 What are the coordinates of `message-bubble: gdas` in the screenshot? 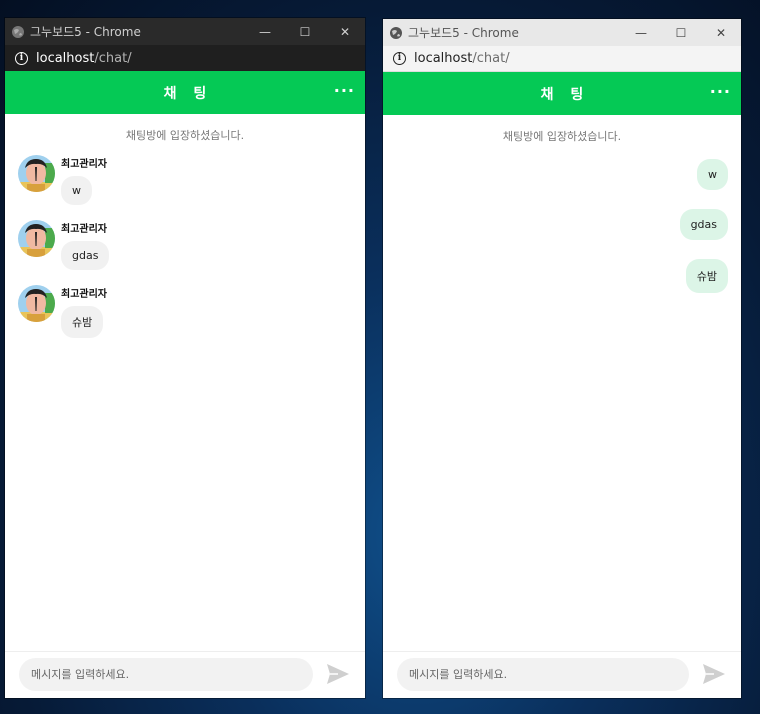 It's located at (85, 255).